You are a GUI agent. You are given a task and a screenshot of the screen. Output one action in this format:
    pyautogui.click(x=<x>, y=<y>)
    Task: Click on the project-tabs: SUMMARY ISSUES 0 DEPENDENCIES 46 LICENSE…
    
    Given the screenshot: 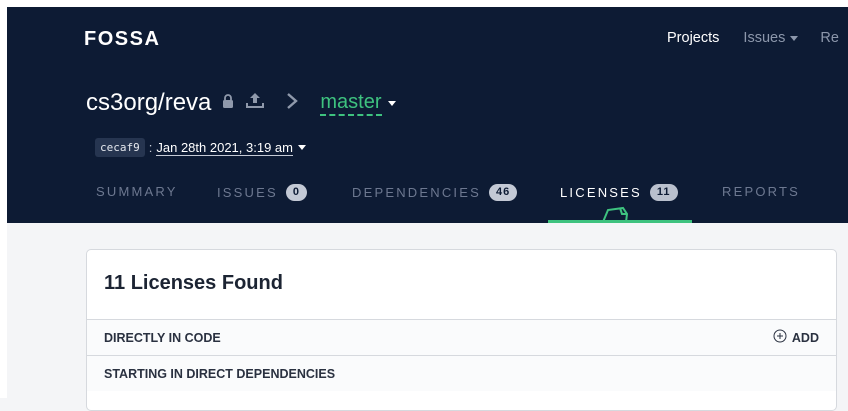 What is the action you would take?
    pyautogui.click(x=427, y=199)
    